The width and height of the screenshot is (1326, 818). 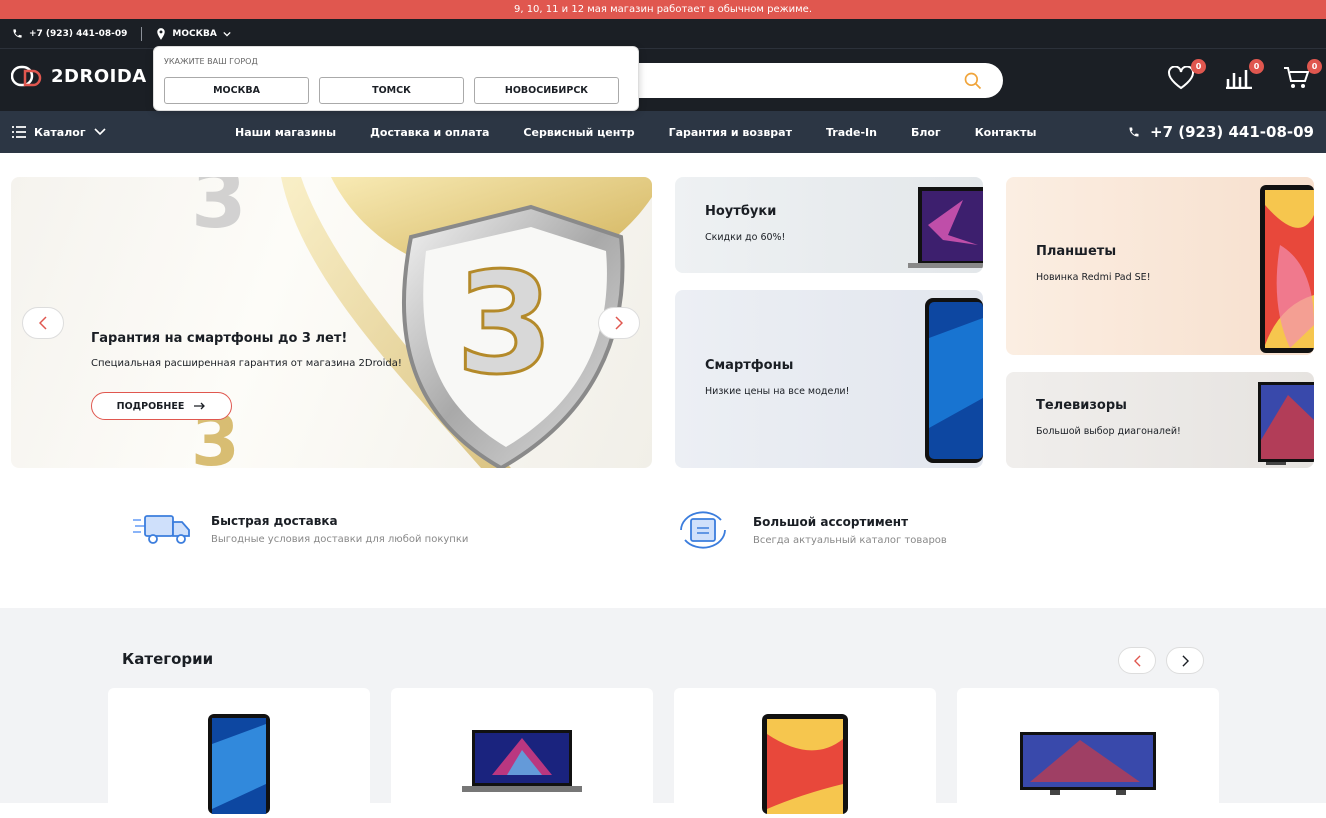 I want to click on nav-link-delivery: Доставка и оплата, so click(x=429, y=132).